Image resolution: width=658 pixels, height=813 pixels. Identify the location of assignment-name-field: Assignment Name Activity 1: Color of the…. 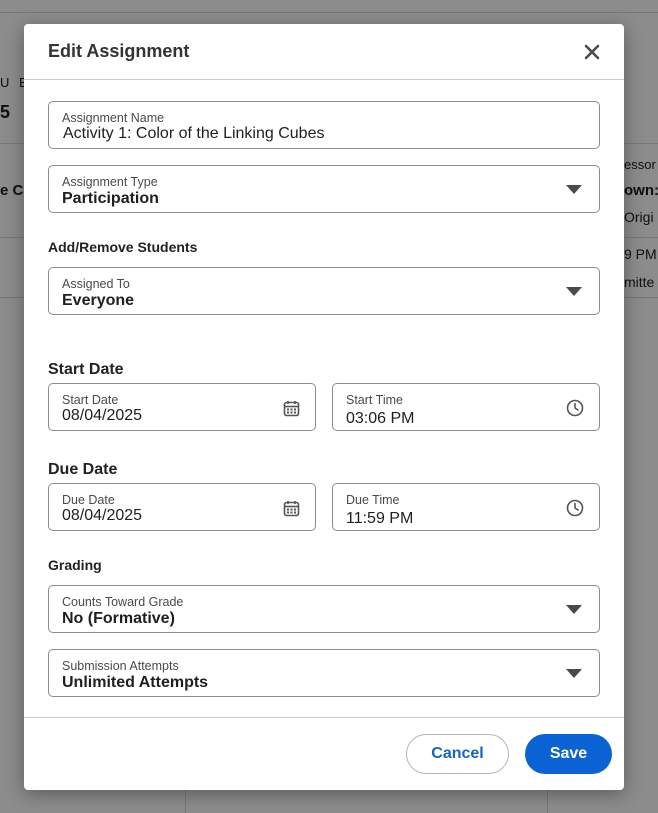
(324, 125).